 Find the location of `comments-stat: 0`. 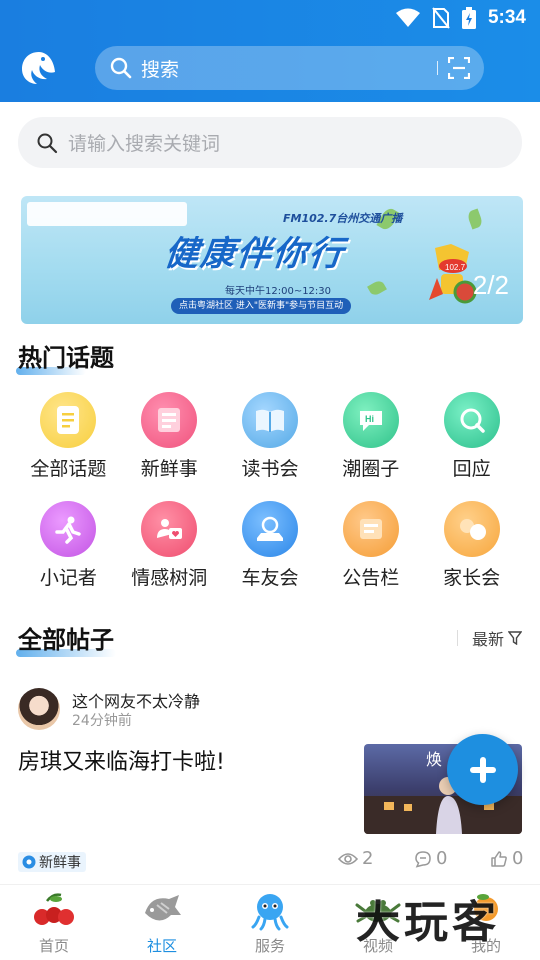

comments-stat: 0 is located at coordinates (430, 858).